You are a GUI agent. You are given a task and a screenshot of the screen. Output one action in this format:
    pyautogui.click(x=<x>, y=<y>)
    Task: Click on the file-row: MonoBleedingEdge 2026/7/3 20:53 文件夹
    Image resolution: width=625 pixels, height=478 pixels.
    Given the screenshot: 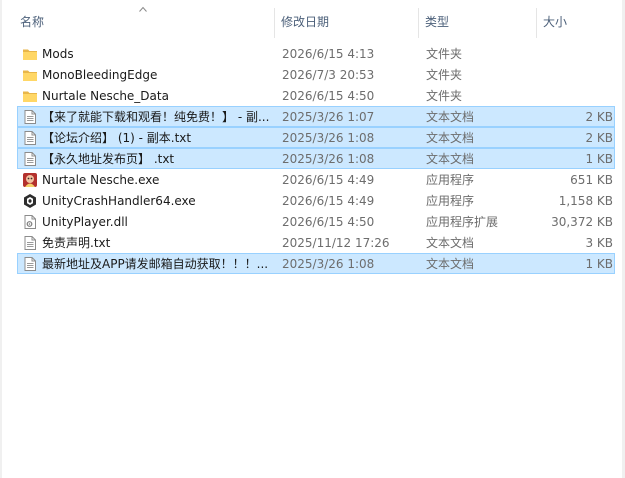 What is the action you would take?
    pyautogui.click(x=316, y=74)
    